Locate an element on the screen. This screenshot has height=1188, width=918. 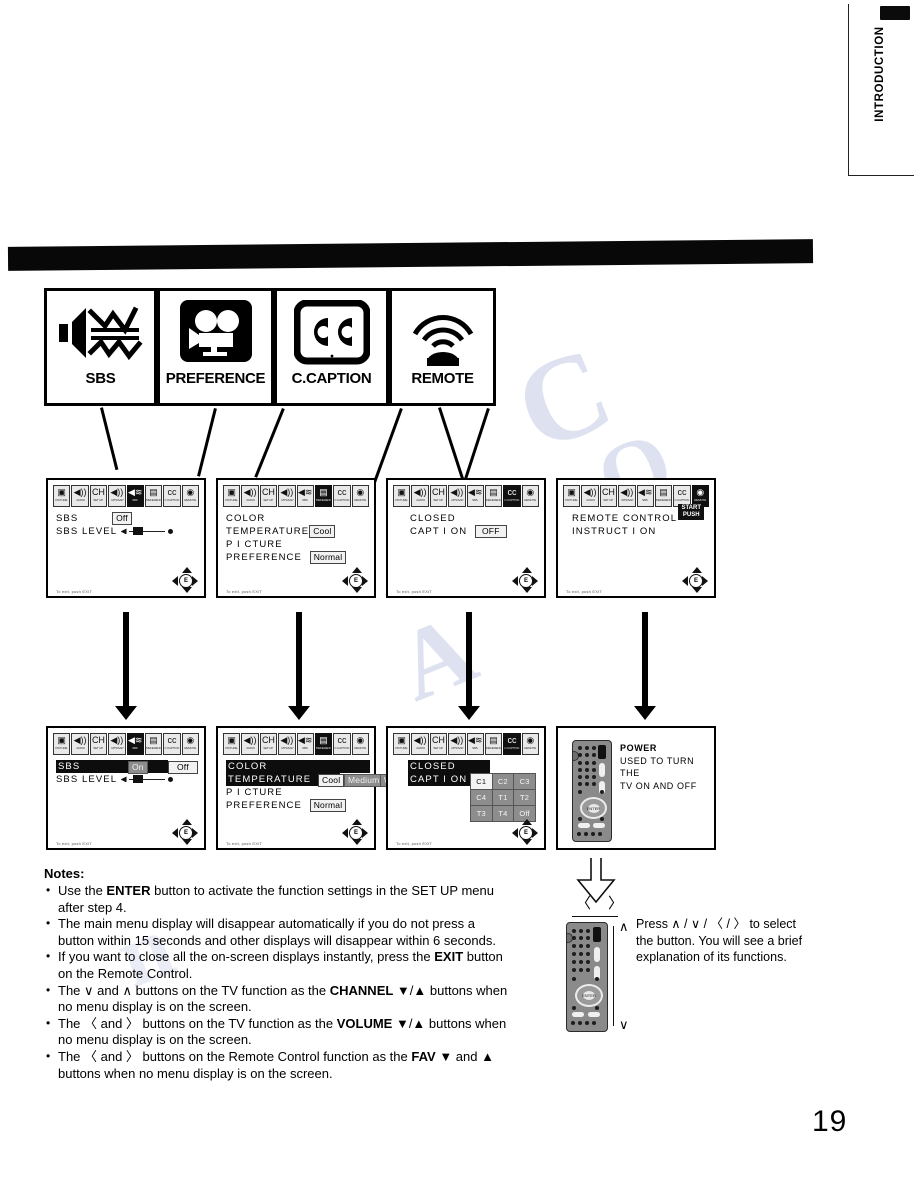
remote-function-line2: TV ON AND OFF is located at coordinates (658, 785).